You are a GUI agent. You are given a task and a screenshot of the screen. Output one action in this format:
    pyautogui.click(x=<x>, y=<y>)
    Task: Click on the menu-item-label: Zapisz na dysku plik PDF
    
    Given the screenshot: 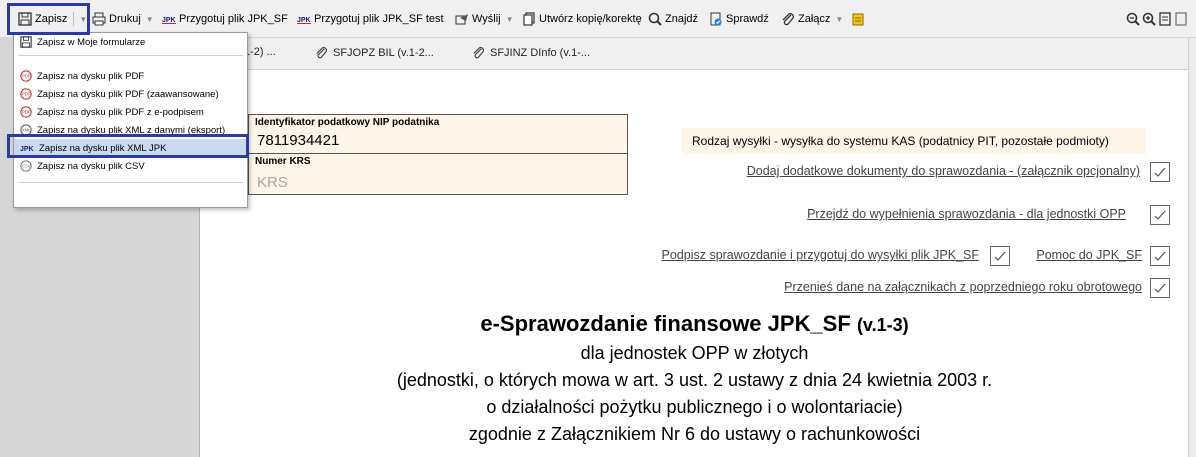 What is the action you would take?
    pyautogui.click(x=91, y=76)
    